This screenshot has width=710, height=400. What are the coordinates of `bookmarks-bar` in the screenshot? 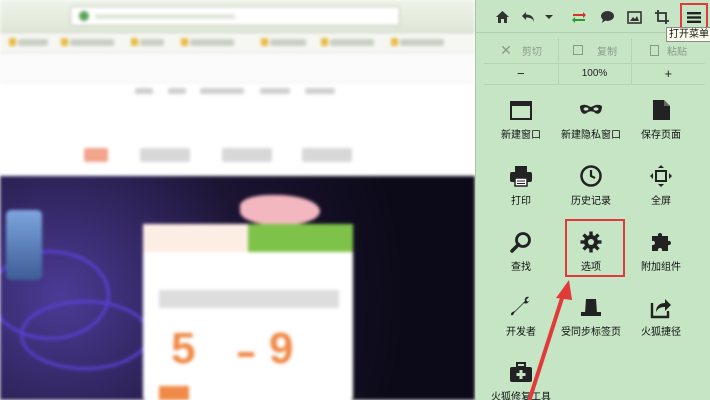 It's located at (237, 43).